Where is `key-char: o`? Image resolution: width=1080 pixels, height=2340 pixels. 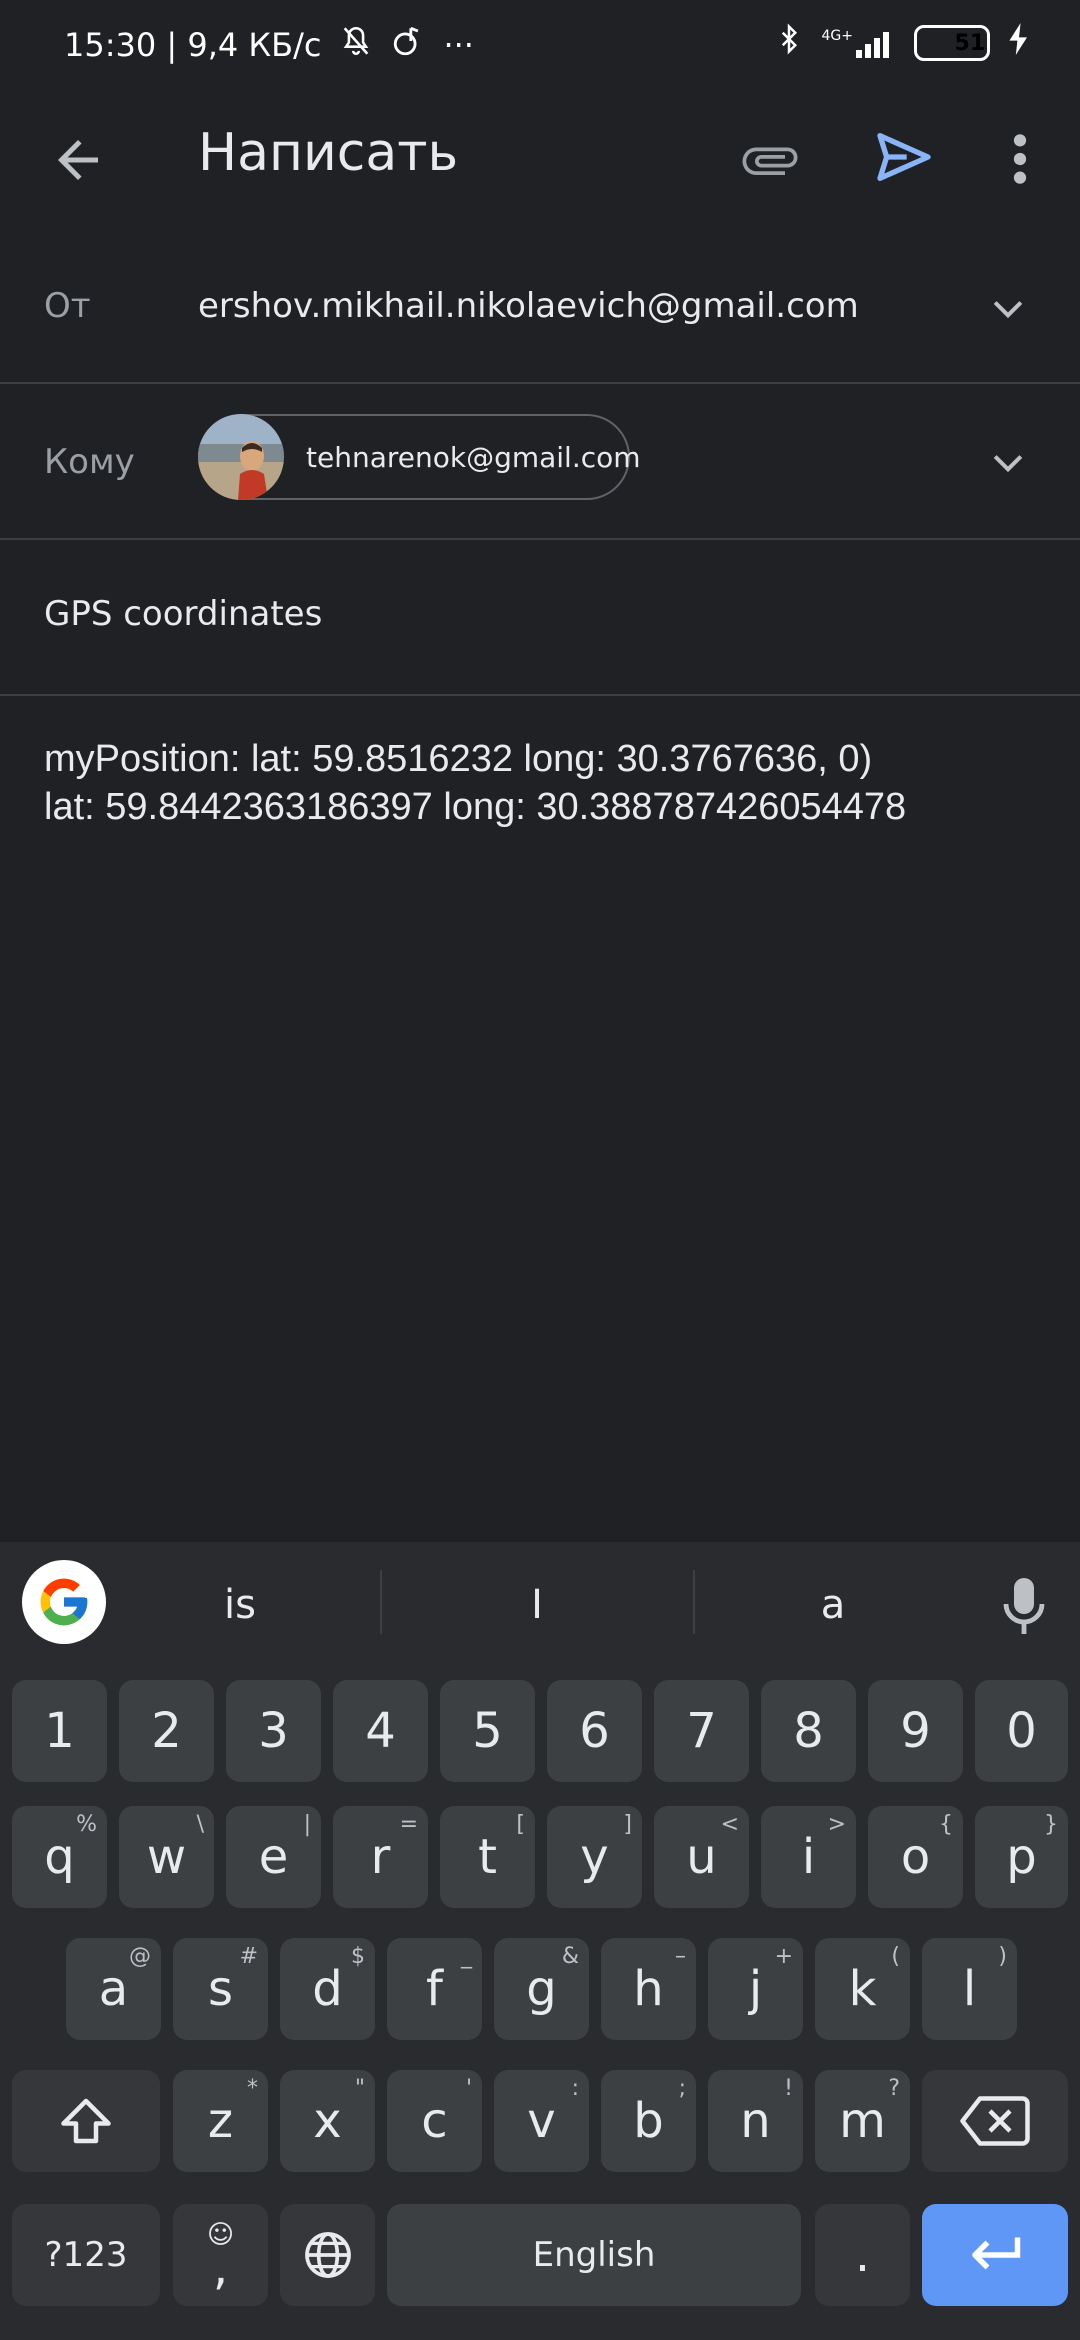 key-char: o is located at coordinates (915, 1857).